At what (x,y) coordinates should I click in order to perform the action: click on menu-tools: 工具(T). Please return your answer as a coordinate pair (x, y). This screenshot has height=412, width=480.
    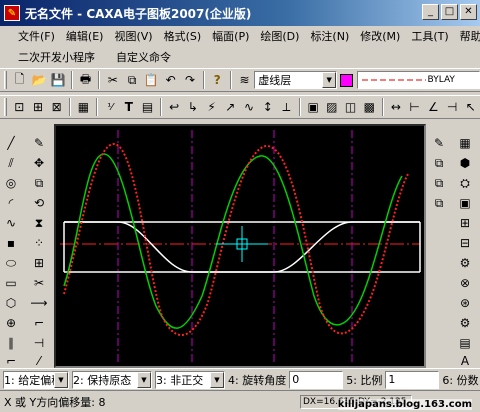
    Looking at the image, I should click on (429, 36).